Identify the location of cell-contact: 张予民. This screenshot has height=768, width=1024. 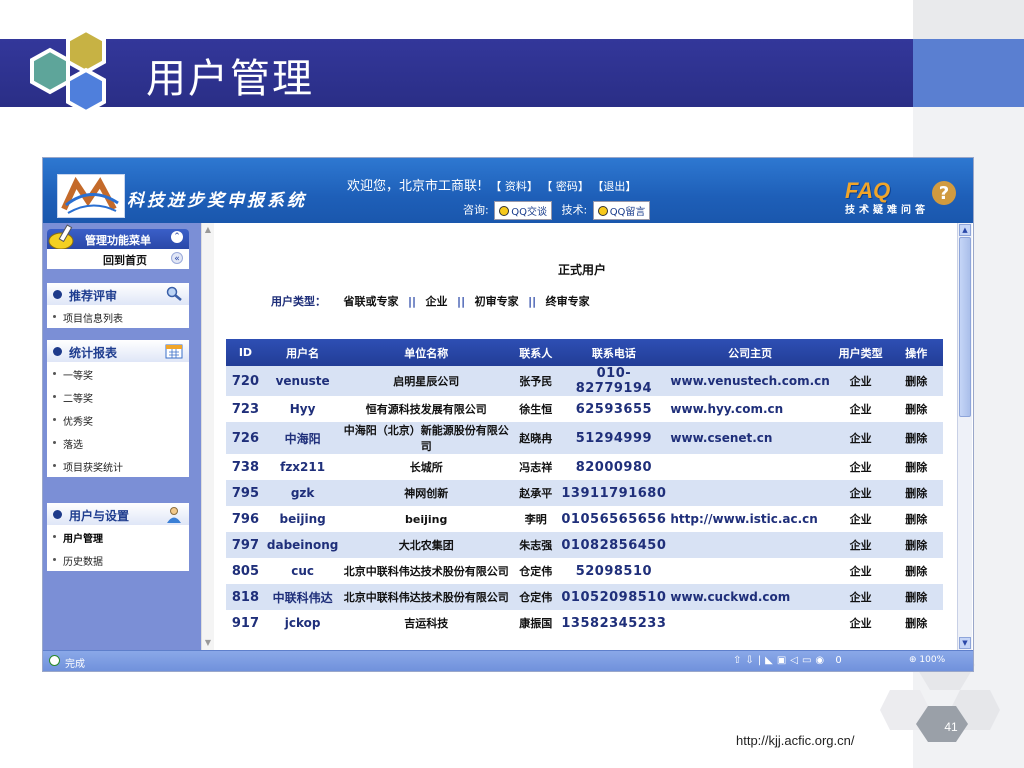
(536, 381).